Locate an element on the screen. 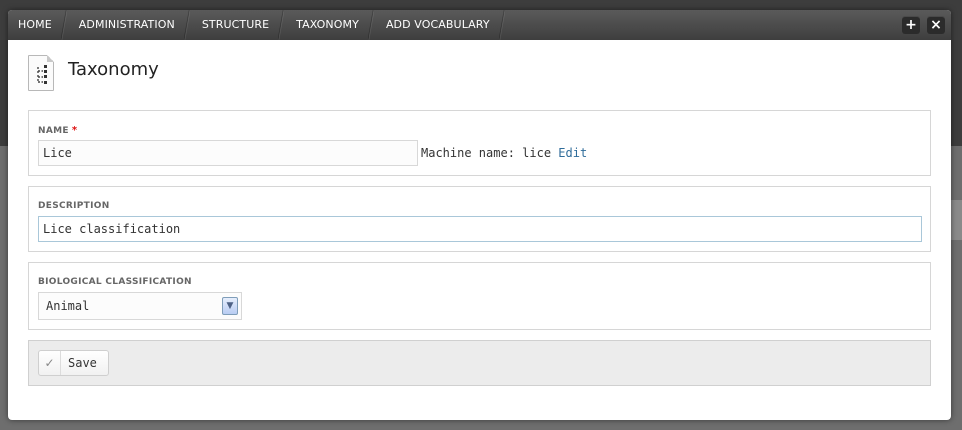 Image resolution: width=962 pixels, height=430 pixels. biological-classification-fieldset: BIOLOGICAL CLASSIFICATION Animal ▼ is located at coordinates (479, 296).